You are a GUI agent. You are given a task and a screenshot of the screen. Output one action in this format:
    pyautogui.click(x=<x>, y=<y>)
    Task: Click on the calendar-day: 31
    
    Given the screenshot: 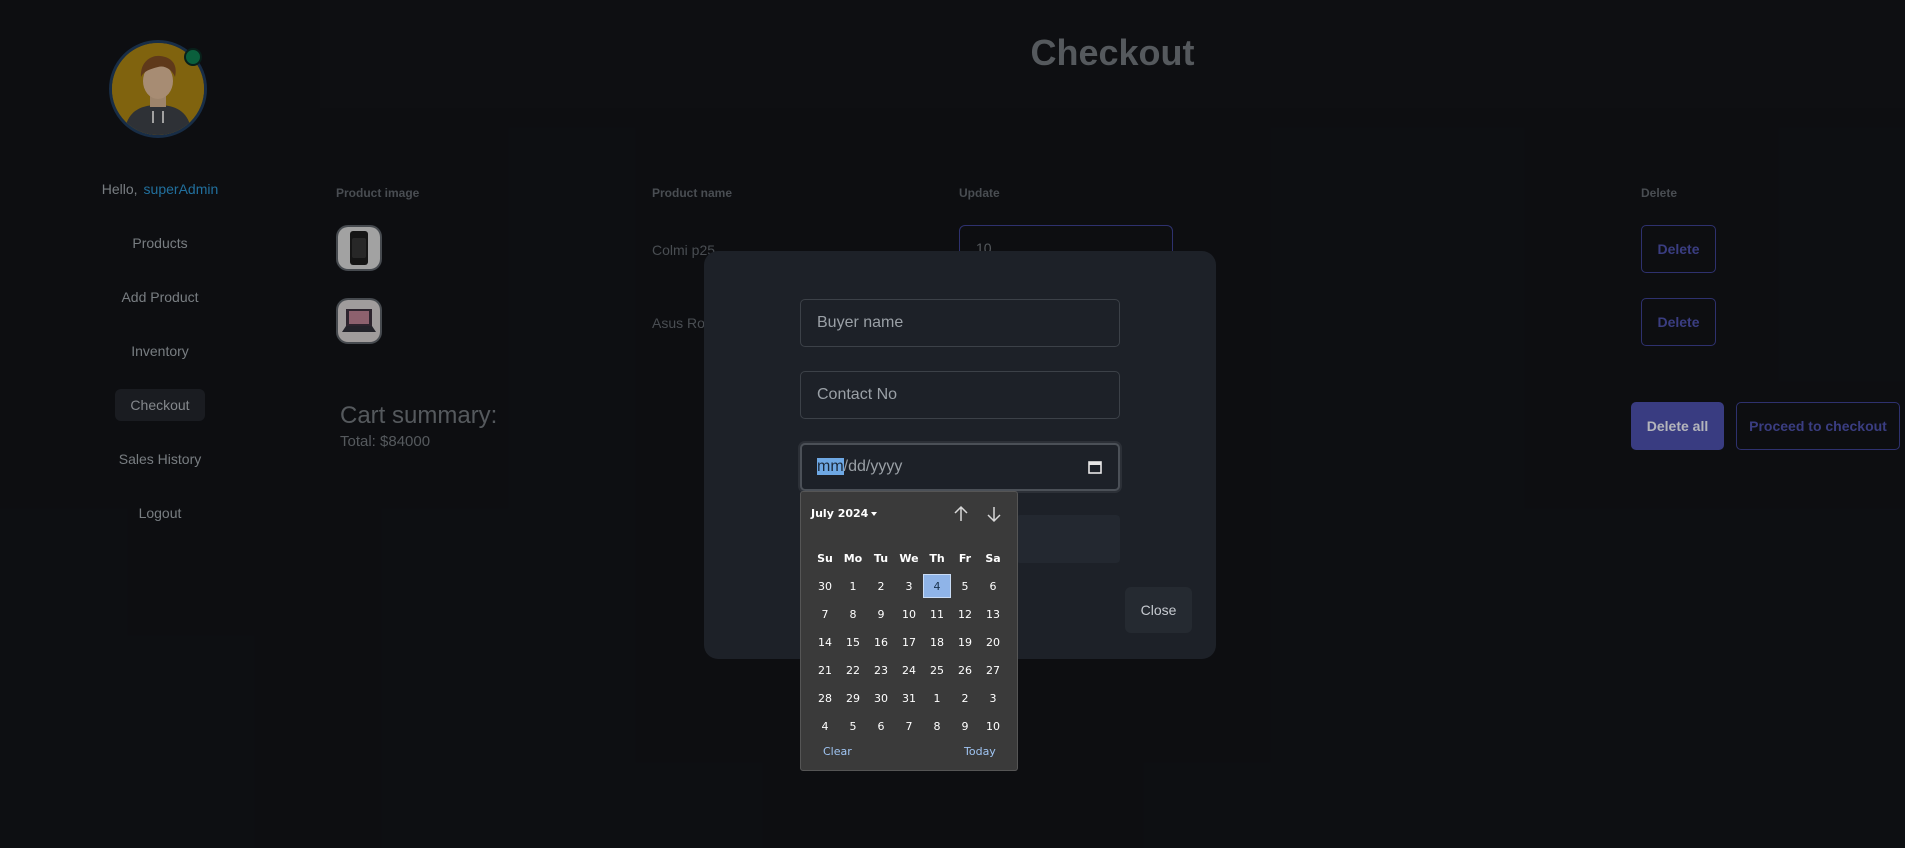 What is the action you would take?
    pyautogui.click(x=909, y=698)
    